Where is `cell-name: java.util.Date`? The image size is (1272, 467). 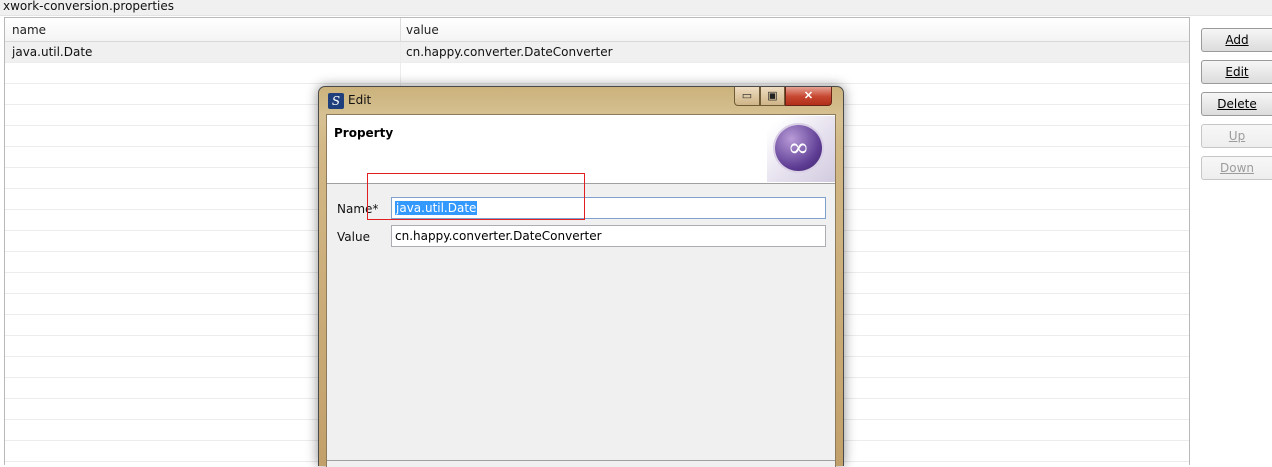
cell-name: java.util.Date is located at coordinates (203, 52).